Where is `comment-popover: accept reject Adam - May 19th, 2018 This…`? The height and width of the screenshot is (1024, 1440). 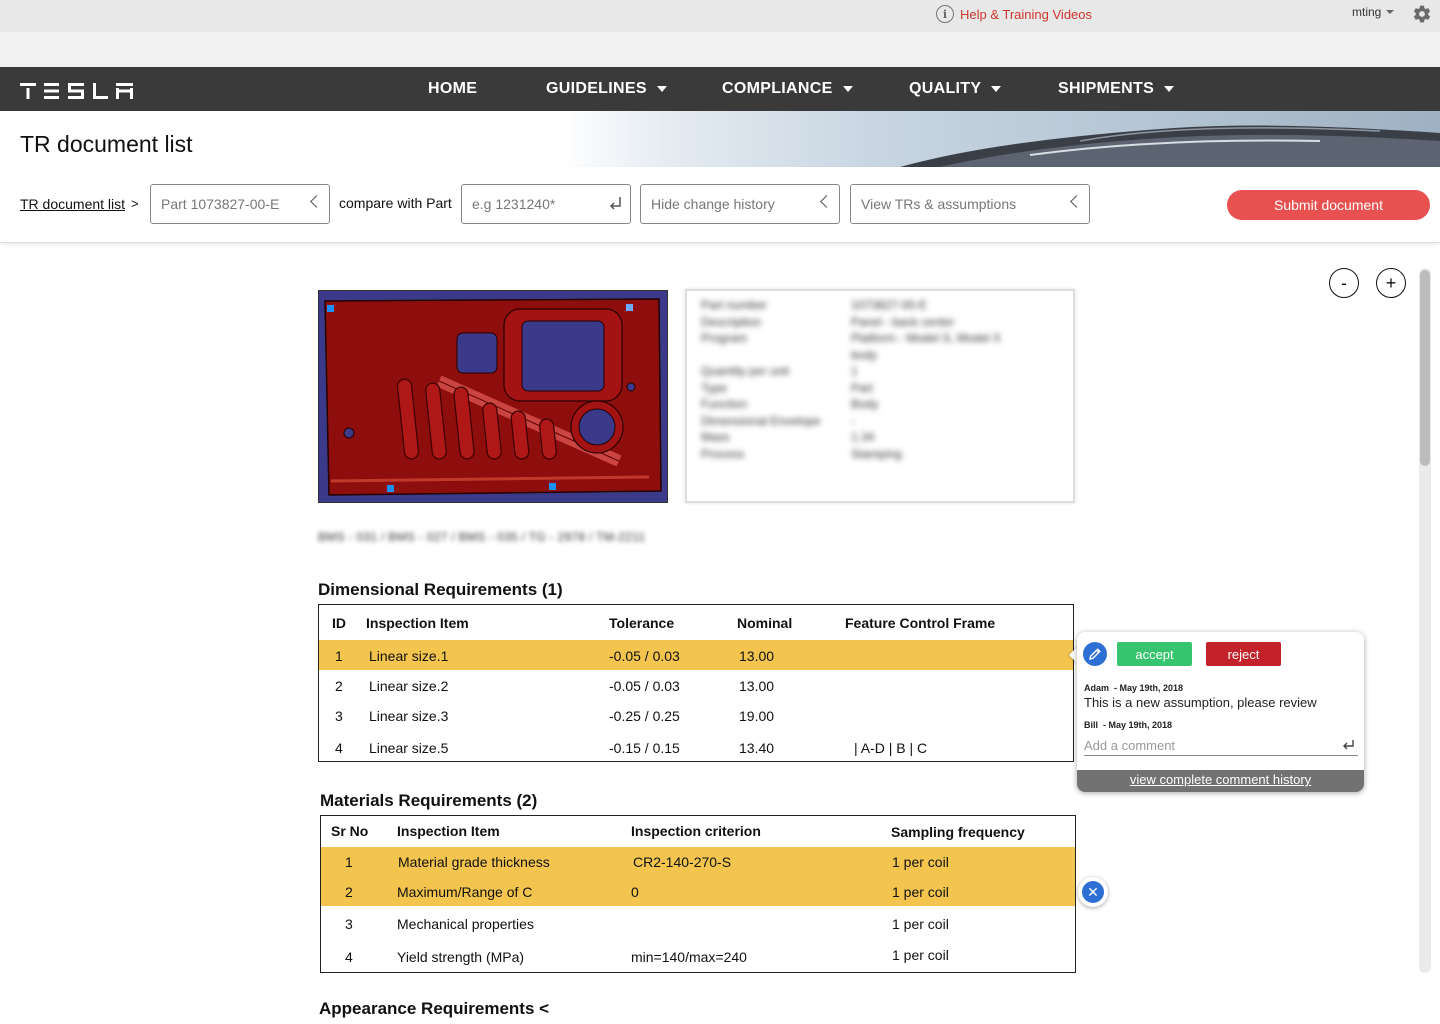 comment-popover: accept reject Adam - May 19th, 2018 This… is located at coordinates (1220, 712).